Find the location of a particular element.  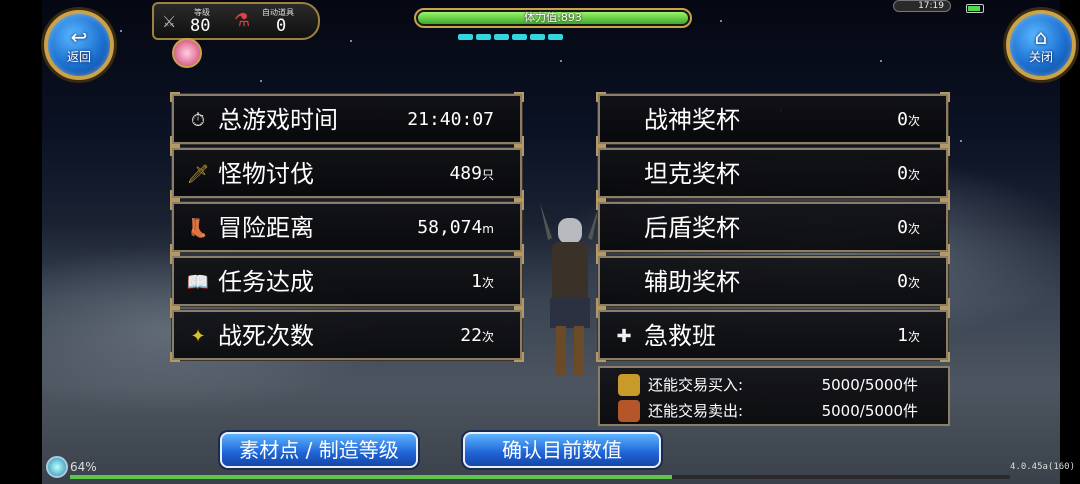

close-button: ⌂ 关闭 is located at coordinates (1041, 45).